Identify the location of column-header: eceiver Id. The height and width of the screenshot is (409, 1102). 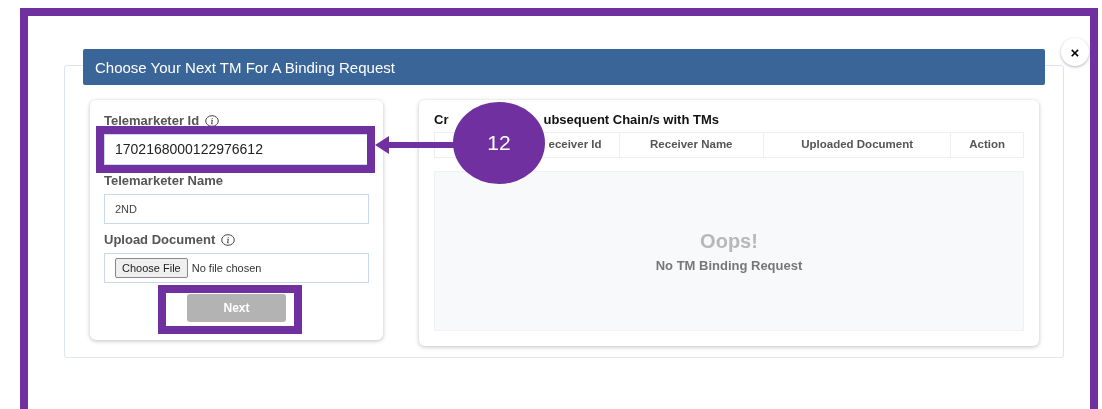
(575, 145).